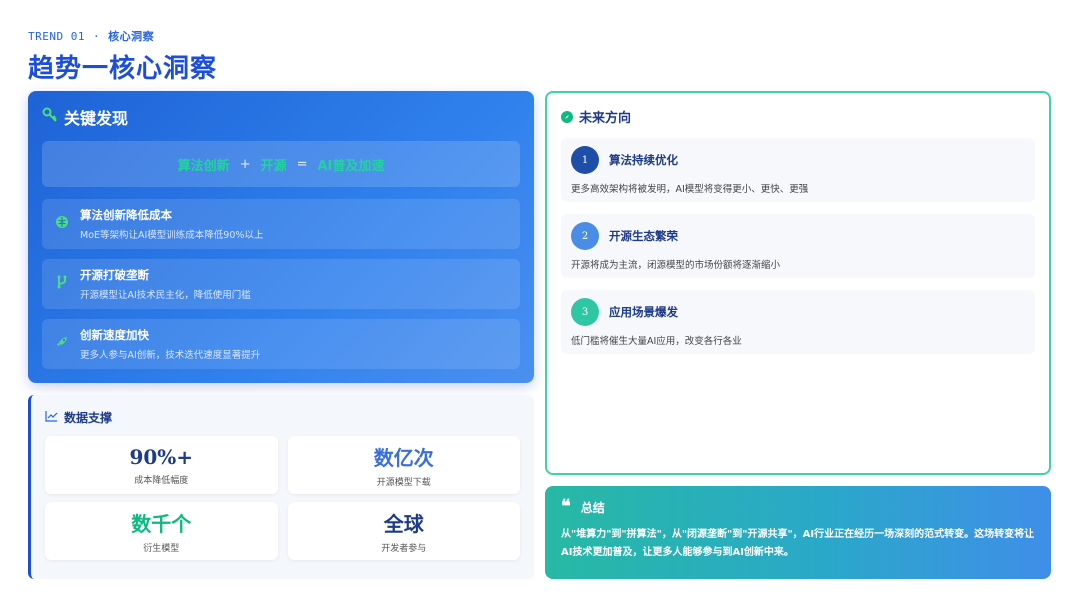  What do you see at coordinates (798, 322) in the screenshot?
I see `direction-item: 3 应用场景爆发 低门槛将催生大量AI应用，改变各行各业` at bounding box center [798, 322].